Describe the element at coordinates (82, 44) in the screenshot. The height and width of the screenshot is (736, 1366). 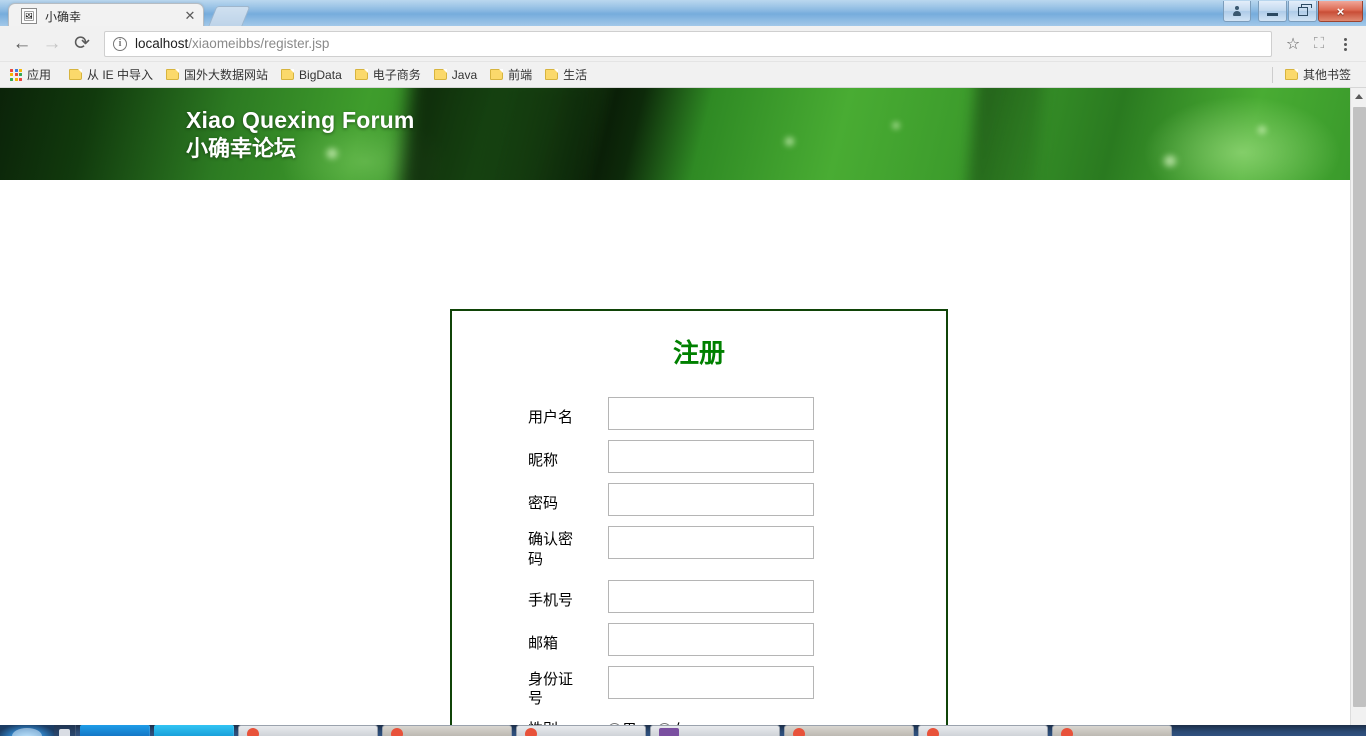
I see `reload-button: ⟳` at that location.